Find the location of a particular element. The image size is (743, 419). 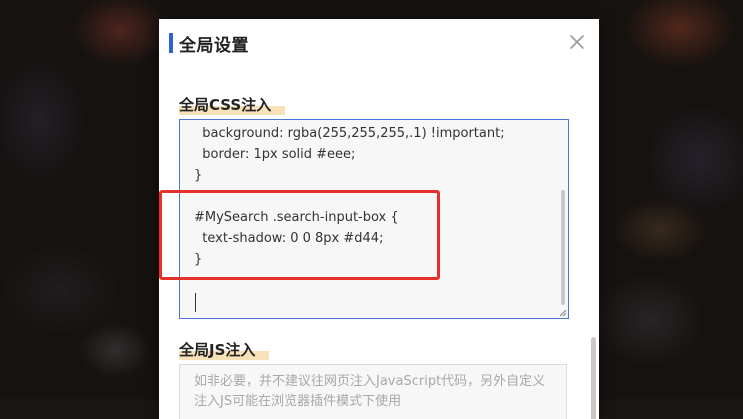

highlight-annotation is located at coordinates (299, 235).